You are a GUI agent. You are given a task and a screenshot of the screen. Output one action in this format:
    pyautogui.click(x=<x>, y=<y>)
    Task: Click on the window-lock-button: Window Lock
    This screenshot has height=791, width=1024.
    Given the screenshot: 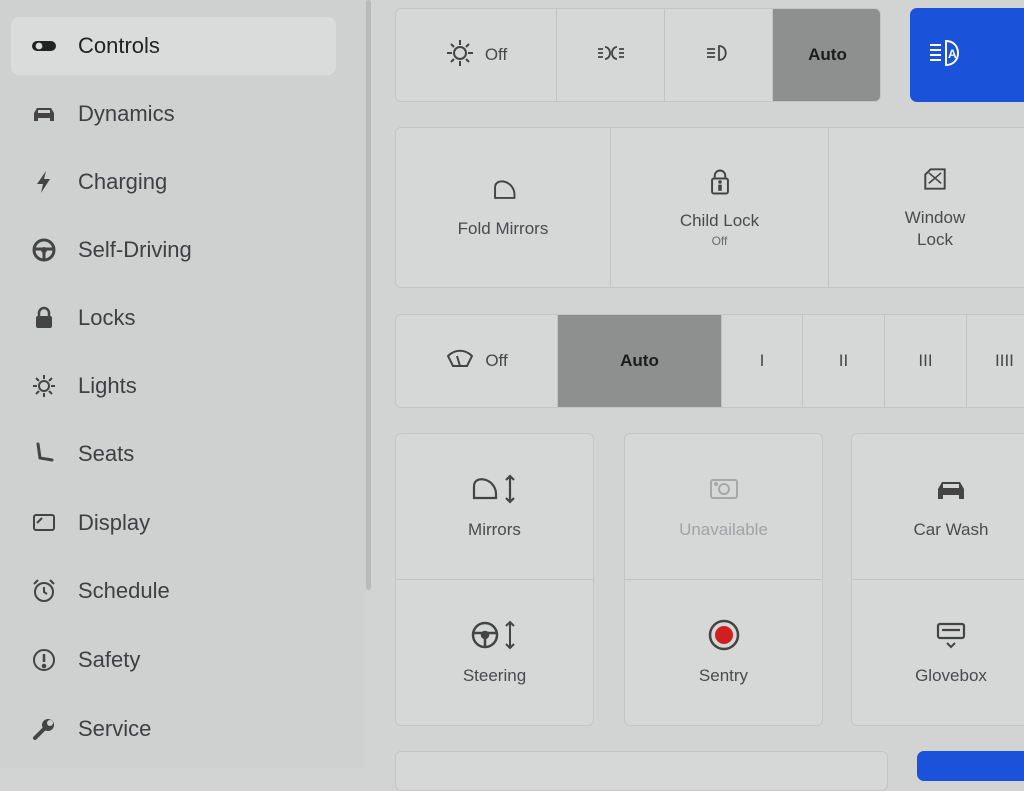 What is the action you would take?
    pyautogui.click(x=926, y=207)
    